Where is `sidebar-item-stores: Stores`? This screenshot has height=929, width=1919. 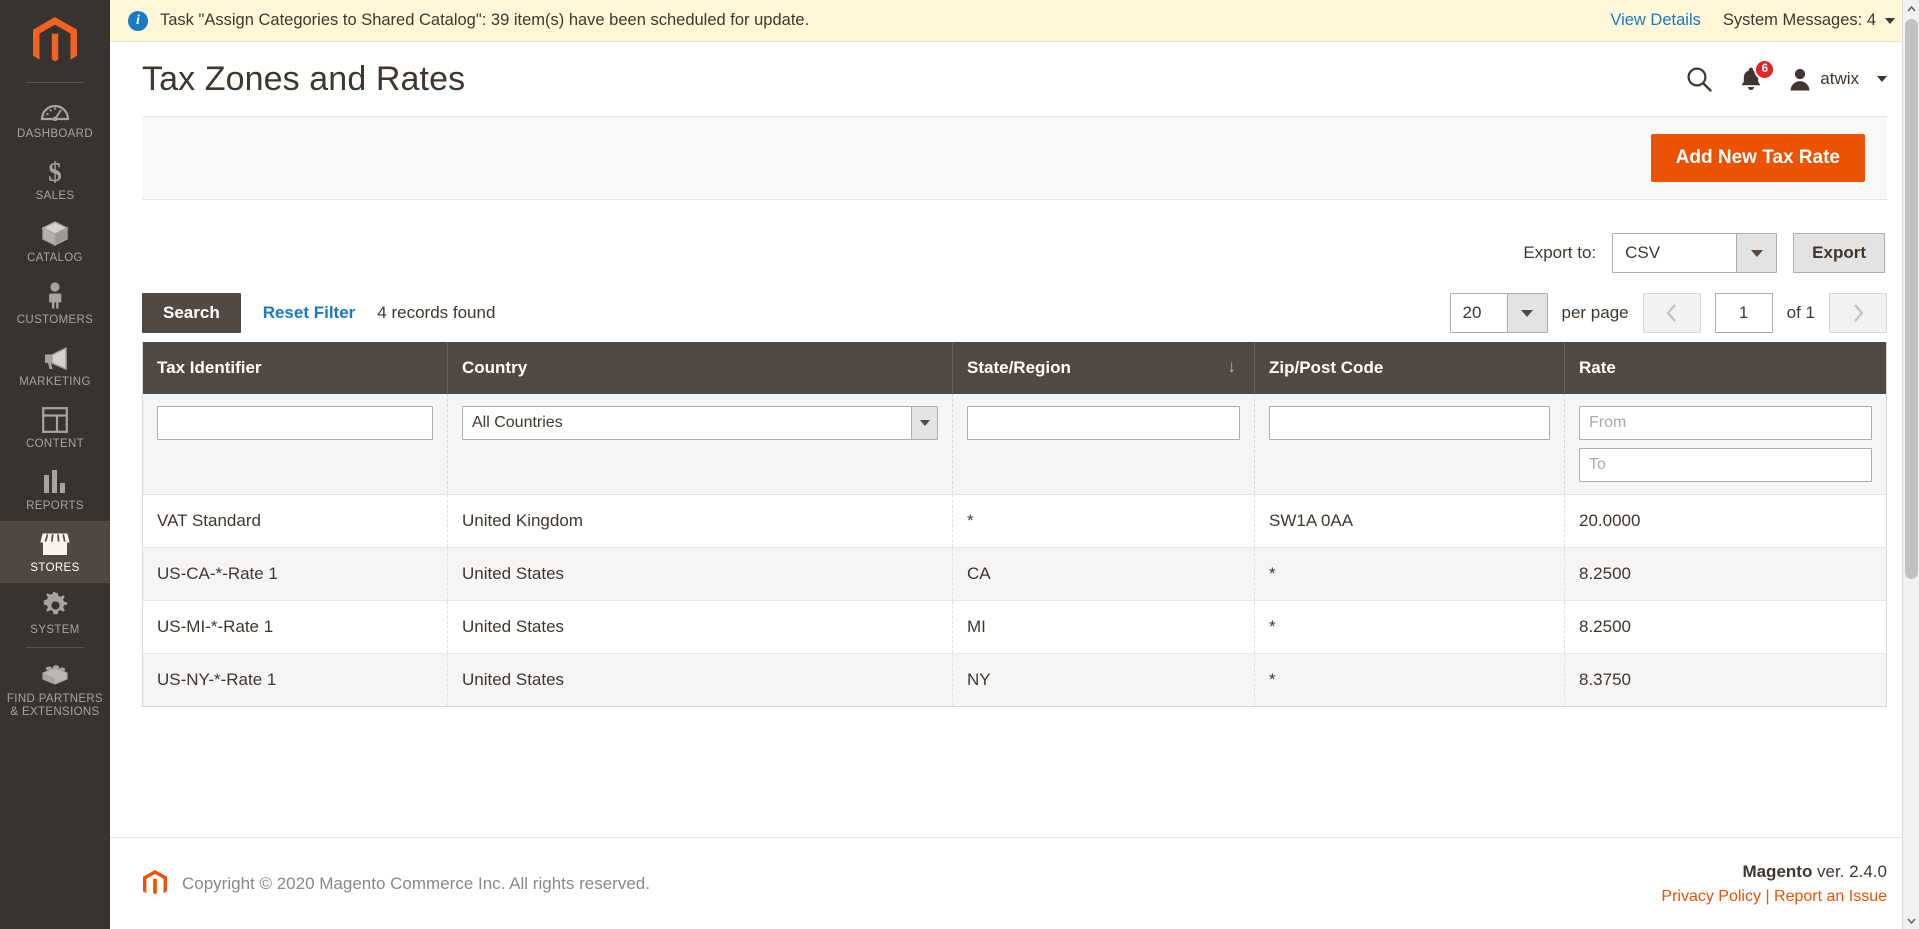
sidebar-item-stores: Stores is located at coordinates (55, 552).